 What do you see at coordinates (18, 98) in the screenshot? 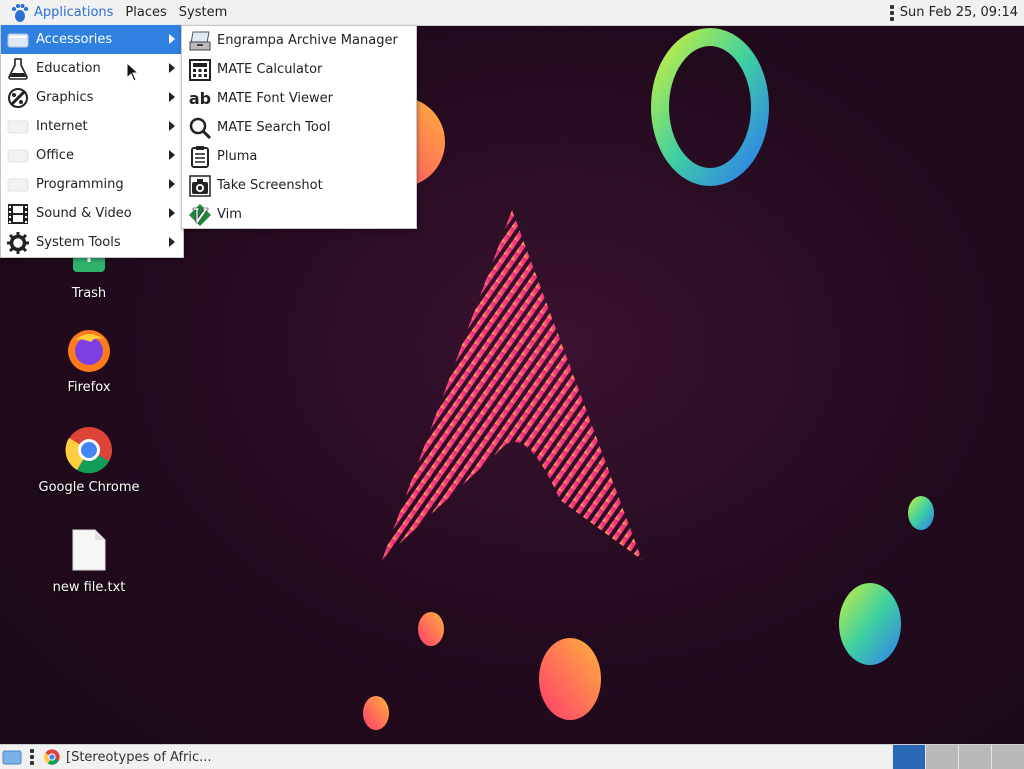
I see `graphics-icon` at bounding box center [18, 98].